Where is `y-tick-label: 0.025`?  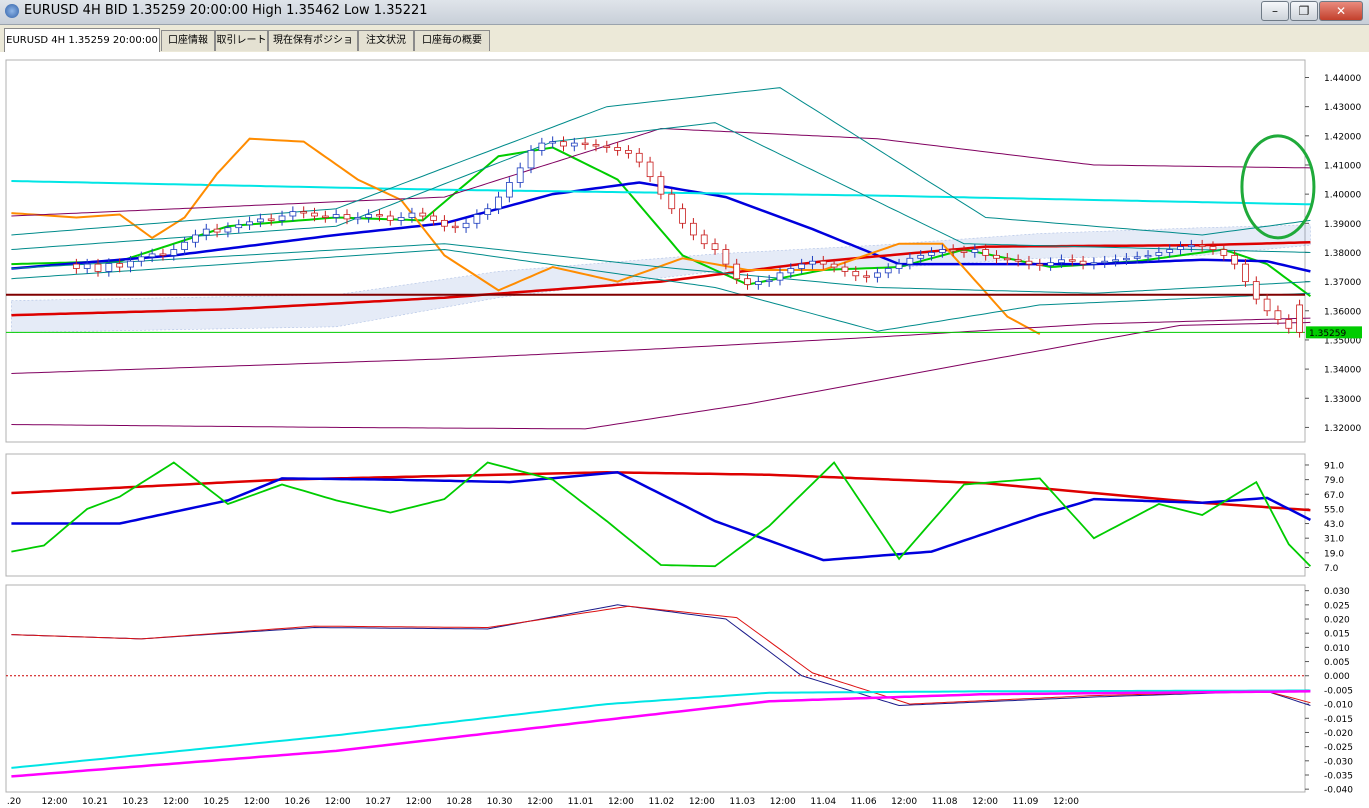 y-tick-label: 0.025 is located at coordinates (1337, 606).